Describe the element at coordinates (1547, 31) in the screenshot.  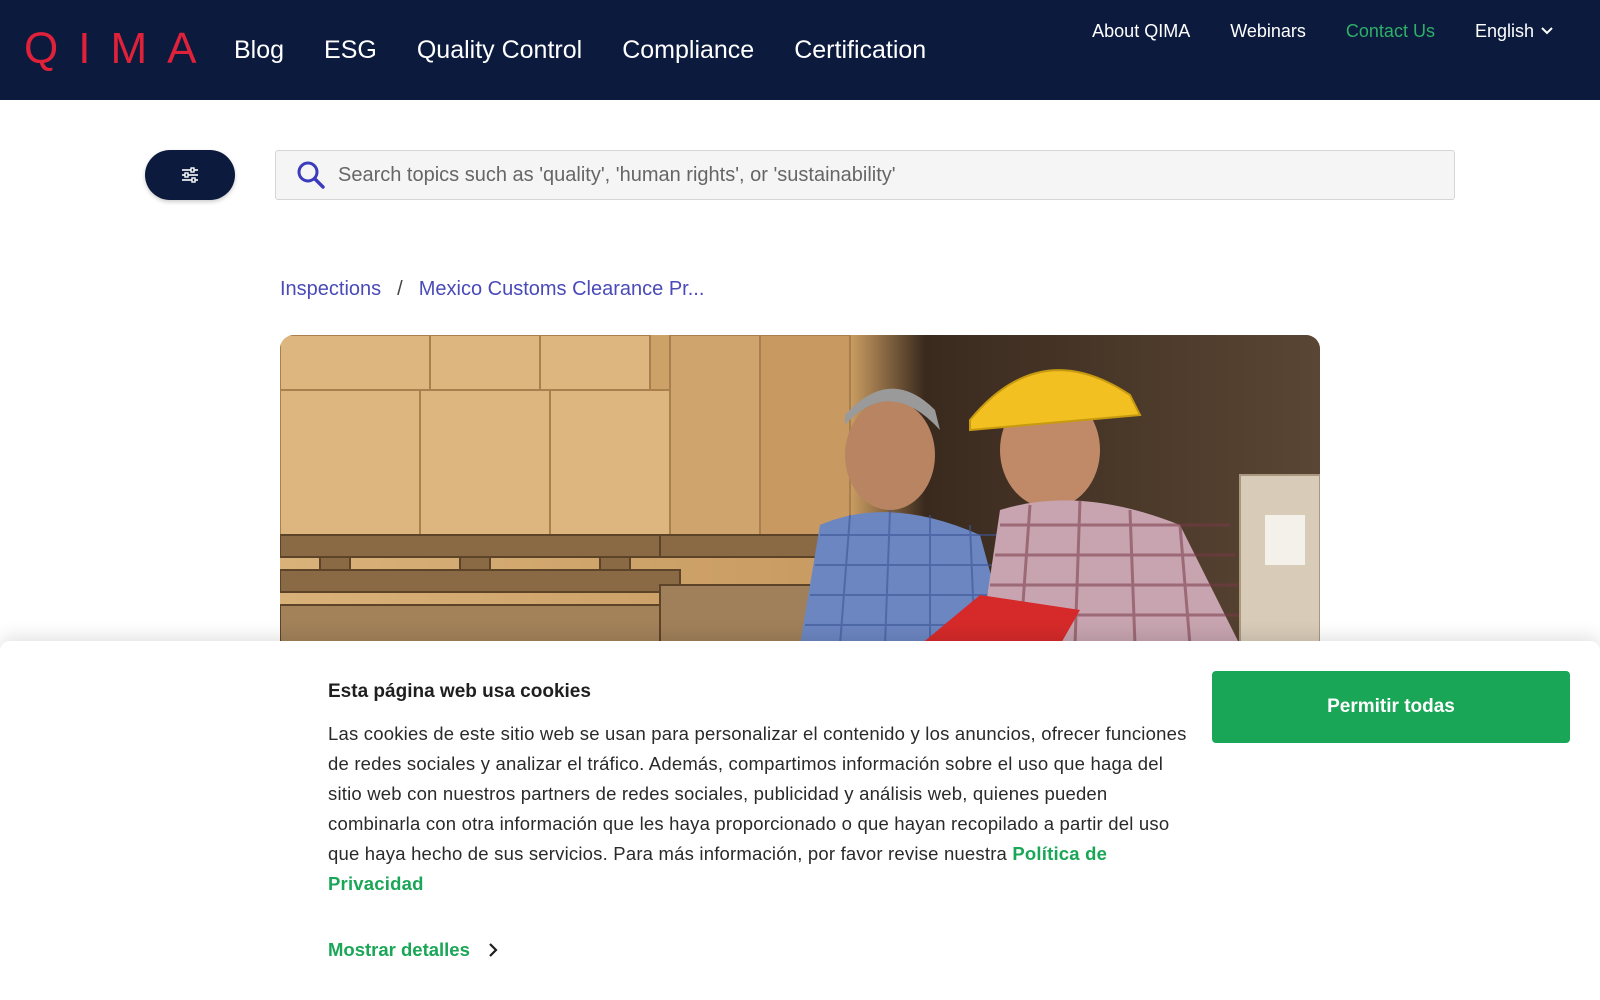
I see `chevron-down-icon` at that location.